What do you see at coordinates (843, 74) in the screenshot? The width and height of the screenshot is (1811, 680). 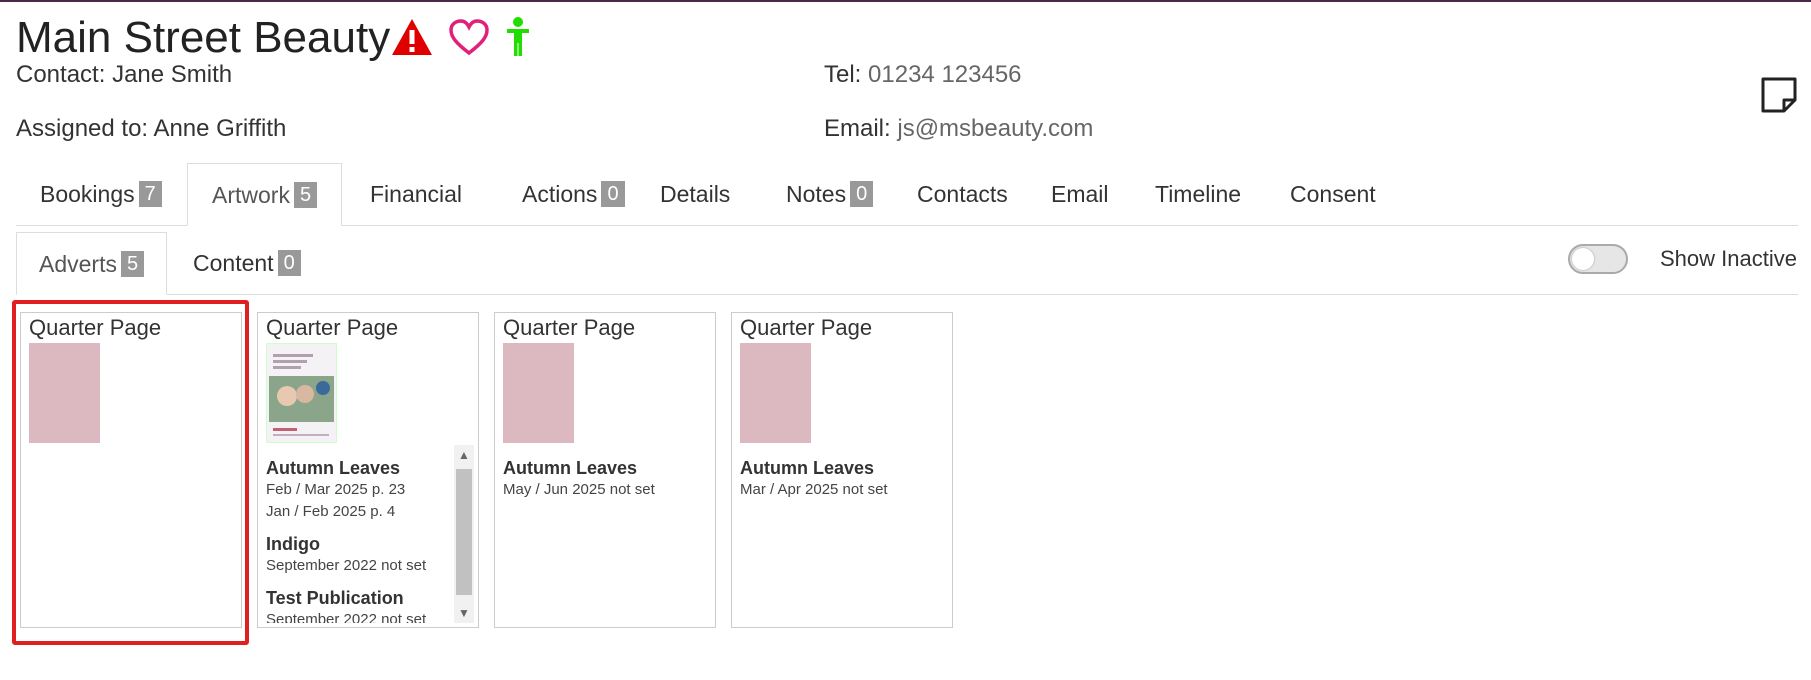 I see `tel-label: Tel:` at bounding box center [843, 74].